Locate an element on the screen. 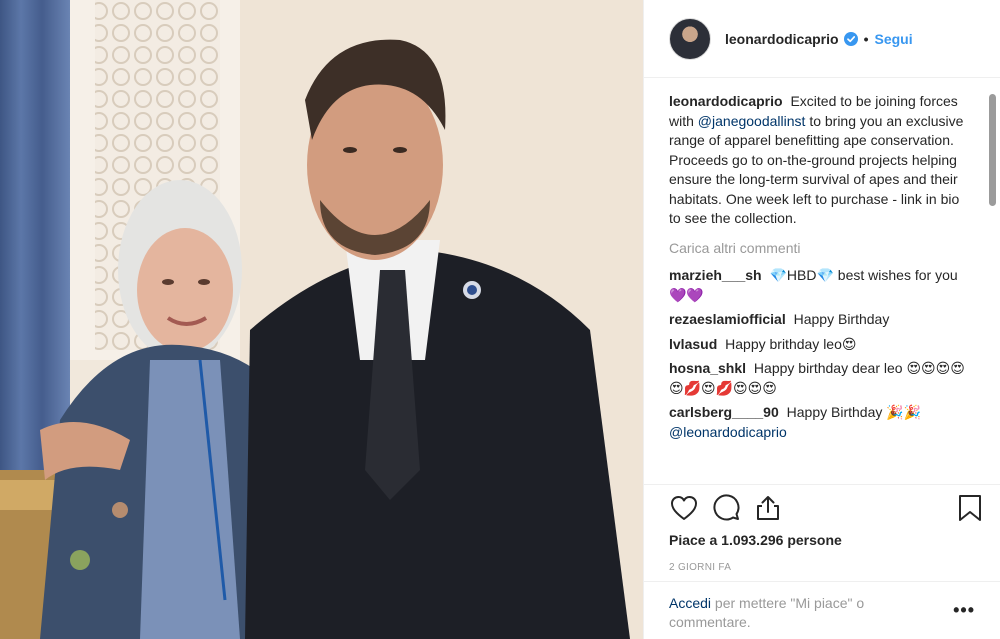 The image size is (1000, 639). login-link: Accedi is located at coordinates (690, 603).